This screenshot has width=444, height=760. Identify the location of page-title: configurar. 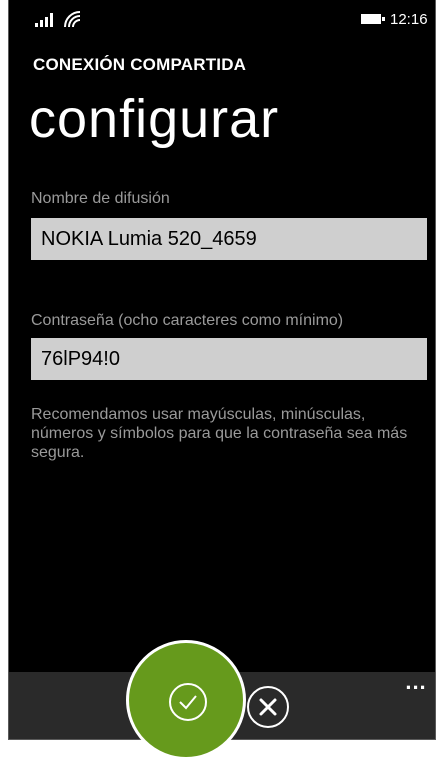
(154, 119).